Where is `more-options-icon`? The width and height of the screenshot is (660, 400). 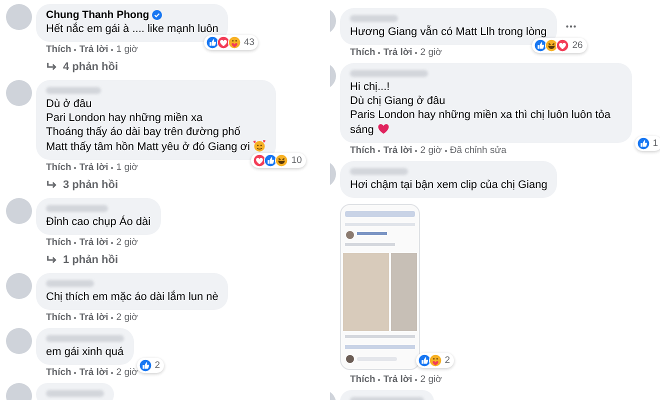 more-options-icon is located at coordinates (570, 26).